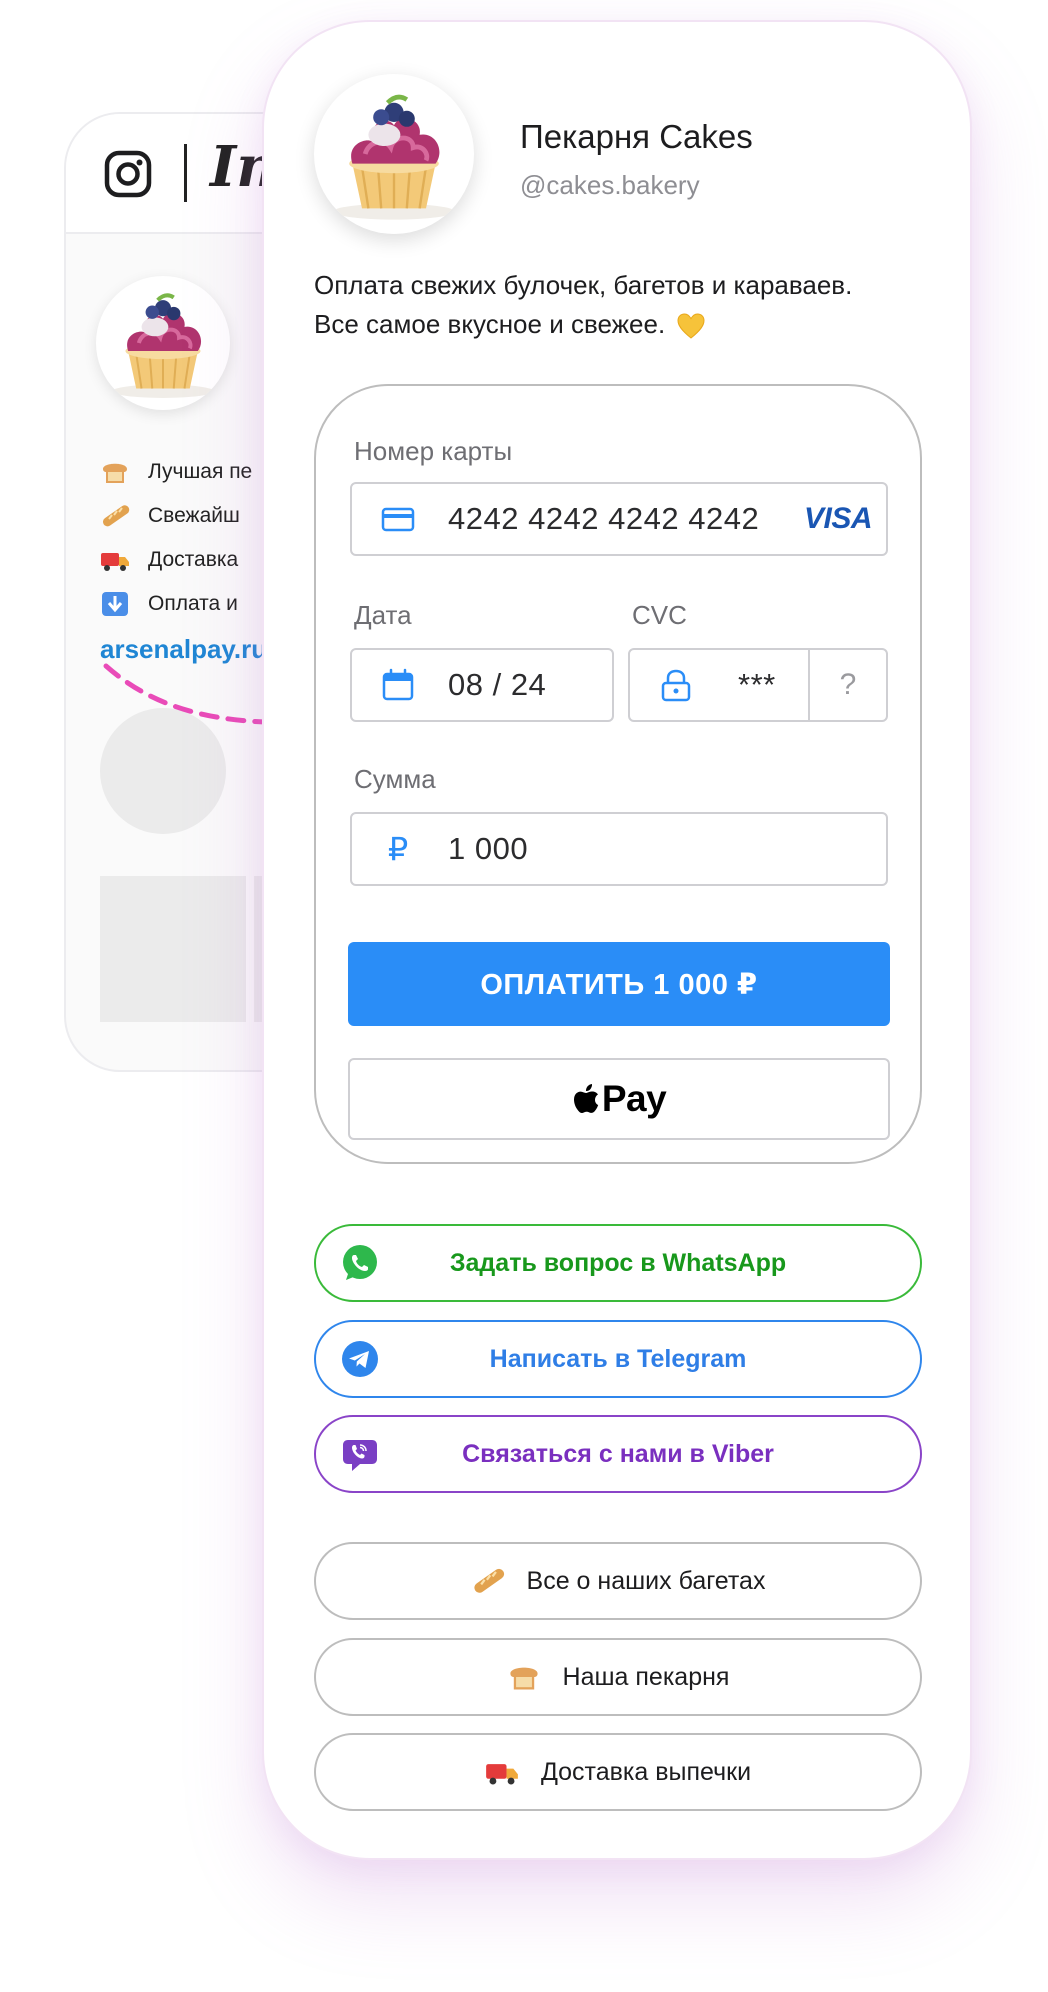 The width and height of the screenshot is (1048, 1992). Describe the element at coordinates (676, 685) in the screenshot. I see `lock-icon` at that location.